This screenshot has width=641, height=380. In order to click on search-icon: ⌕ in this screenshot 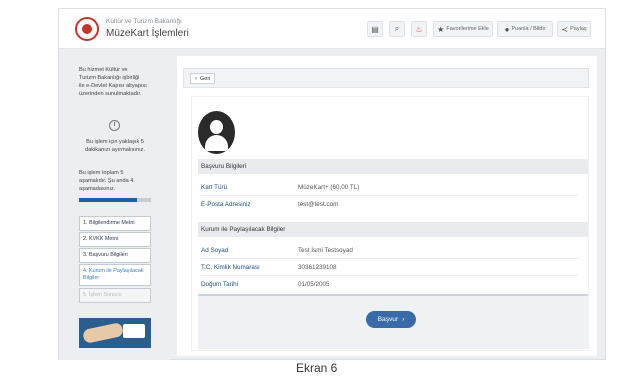, I will do `click(397, 28)`.